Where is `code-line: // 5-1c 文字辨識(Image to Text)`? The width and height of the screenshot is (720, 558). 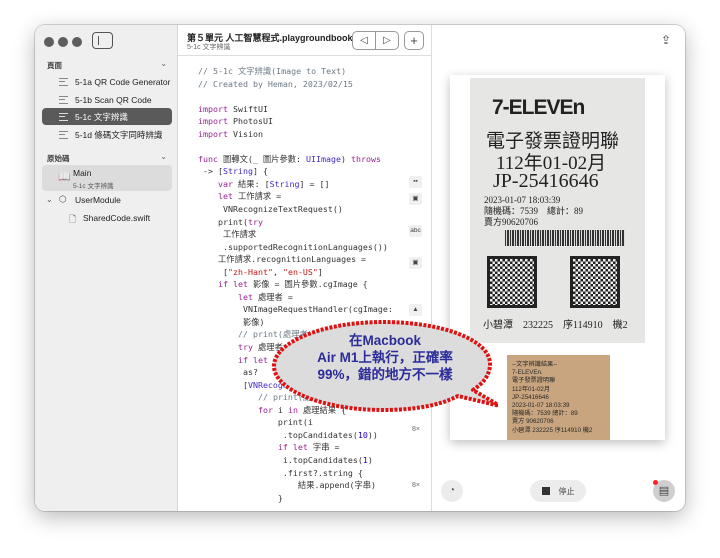
code-line: // 5-1c 文字辨識(Image to Text) is located at coordinates (295, 71).